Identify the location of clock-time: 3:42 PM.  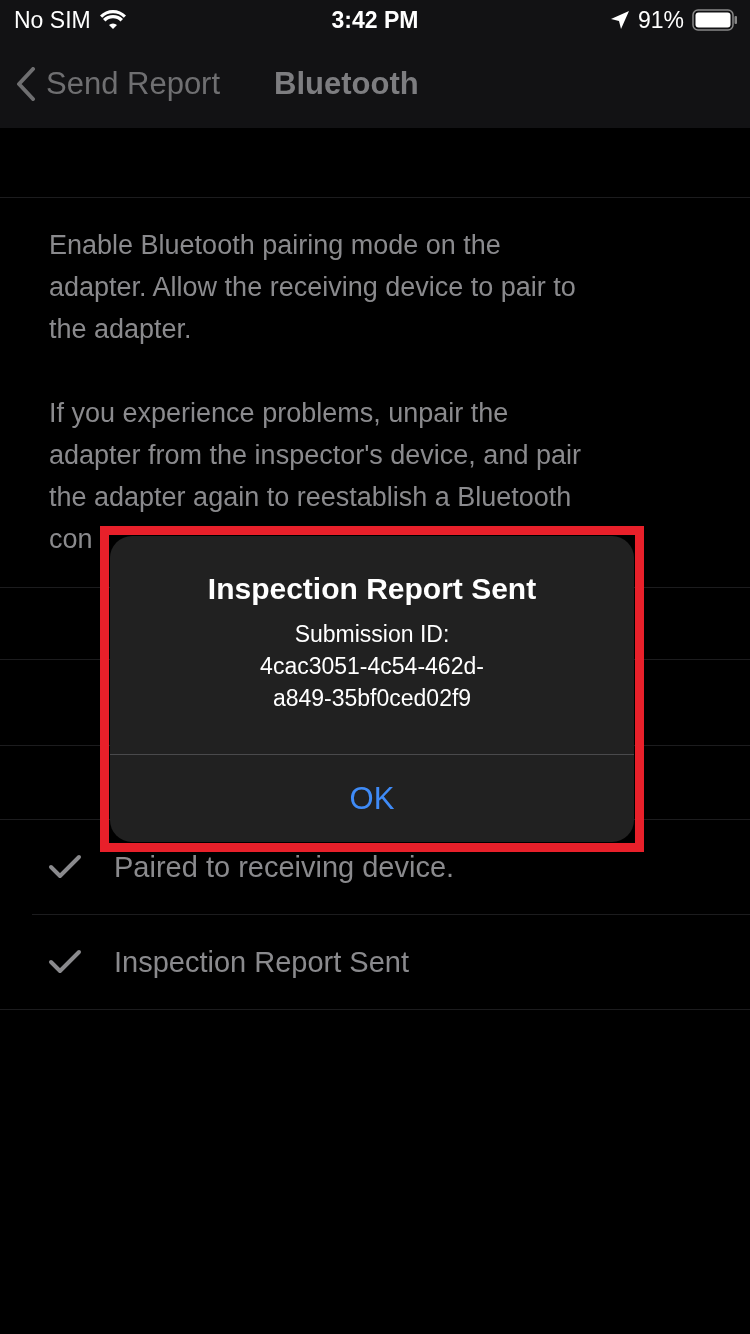
(375, 20).